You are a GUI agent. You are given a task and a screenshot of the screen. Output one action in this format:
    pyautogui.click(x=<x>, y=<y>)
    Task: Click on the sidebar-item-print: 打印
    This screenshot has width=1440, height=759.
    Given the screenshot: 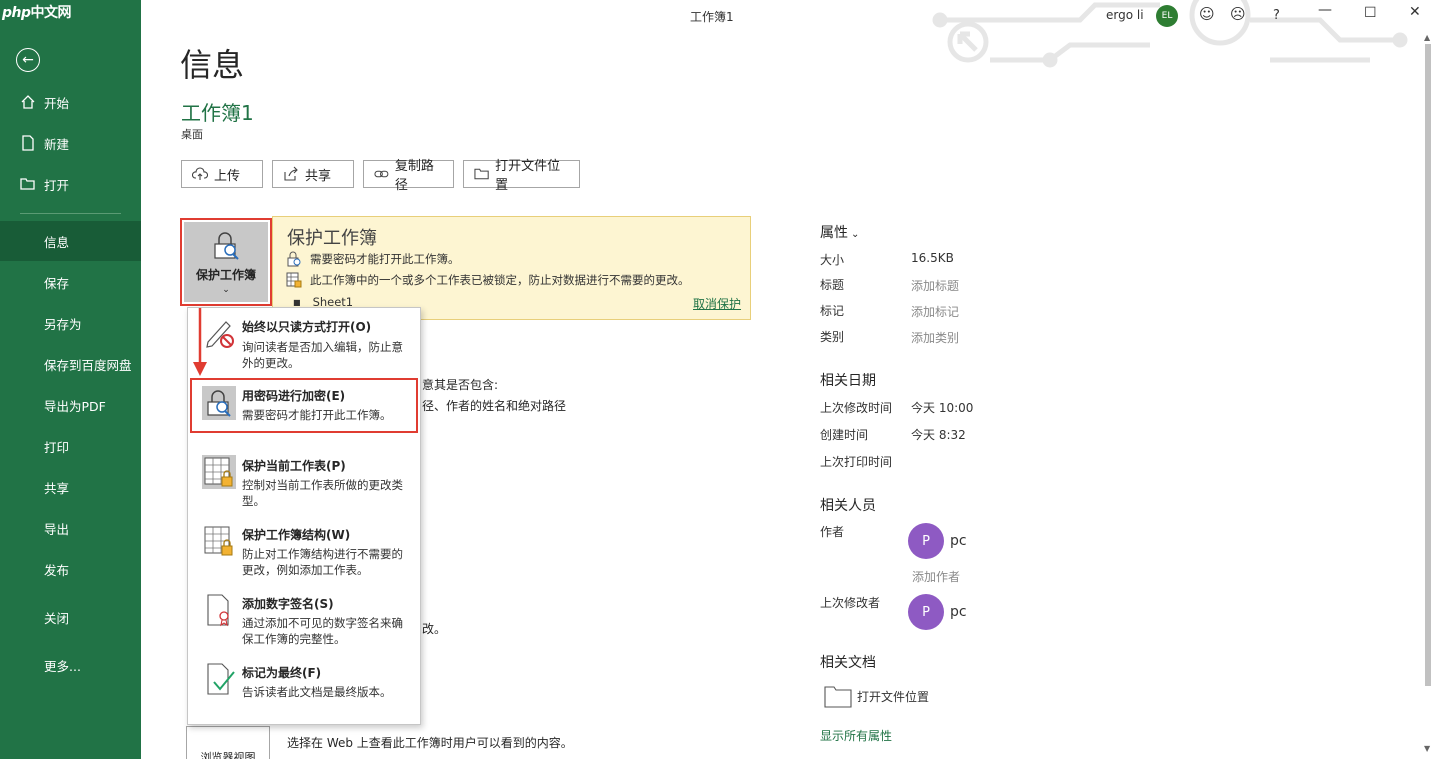 What is the action you would take?
    pyautogui.click(x=70, y=446)
    